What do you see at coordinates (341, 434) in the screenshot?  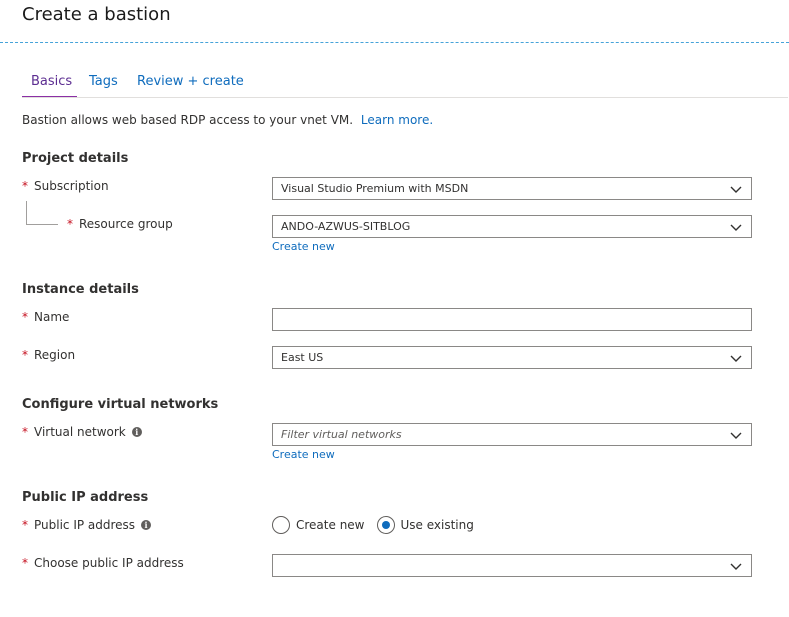 I see `virtual-network-placeholder: Filter virtual networks` at bounding box center [341, 434].